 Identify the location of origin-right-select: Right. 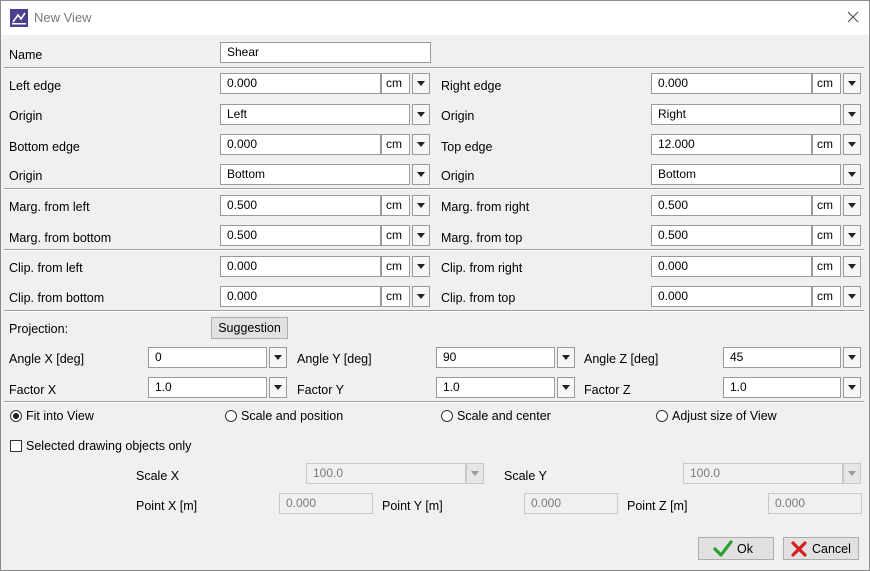
(746, 114).